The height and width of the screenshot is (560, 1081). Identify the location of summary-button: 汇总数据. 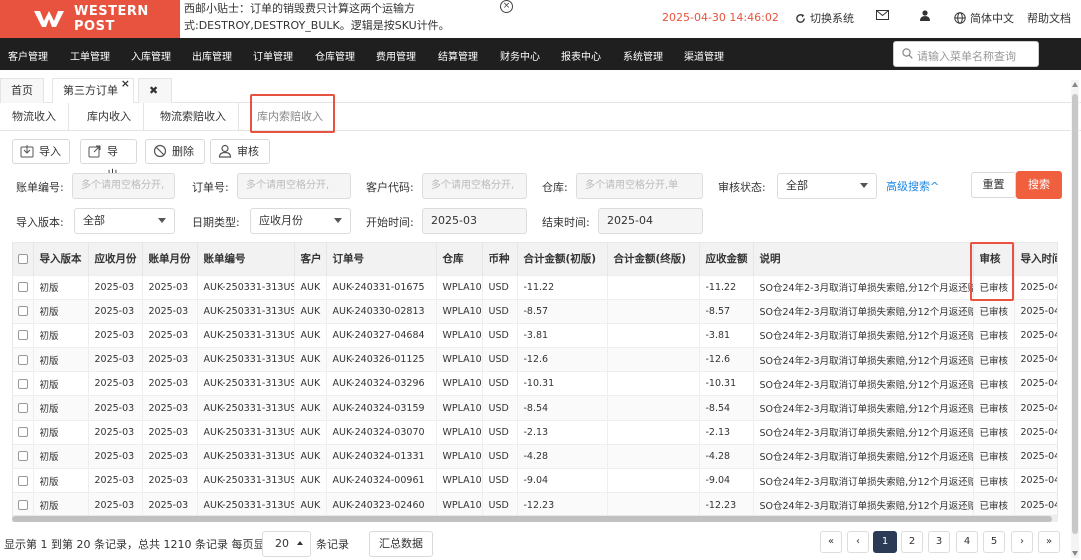
(401, 544).